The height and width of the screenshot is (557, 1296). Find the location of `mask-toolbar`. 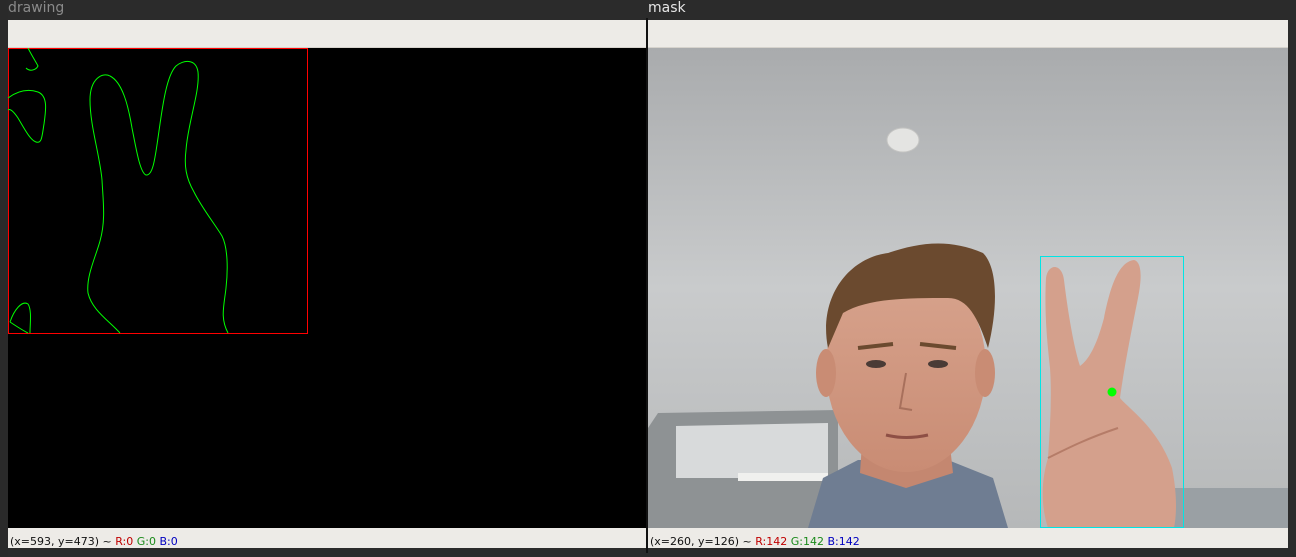

mask-toolbar is located at coordinates (968, 34).